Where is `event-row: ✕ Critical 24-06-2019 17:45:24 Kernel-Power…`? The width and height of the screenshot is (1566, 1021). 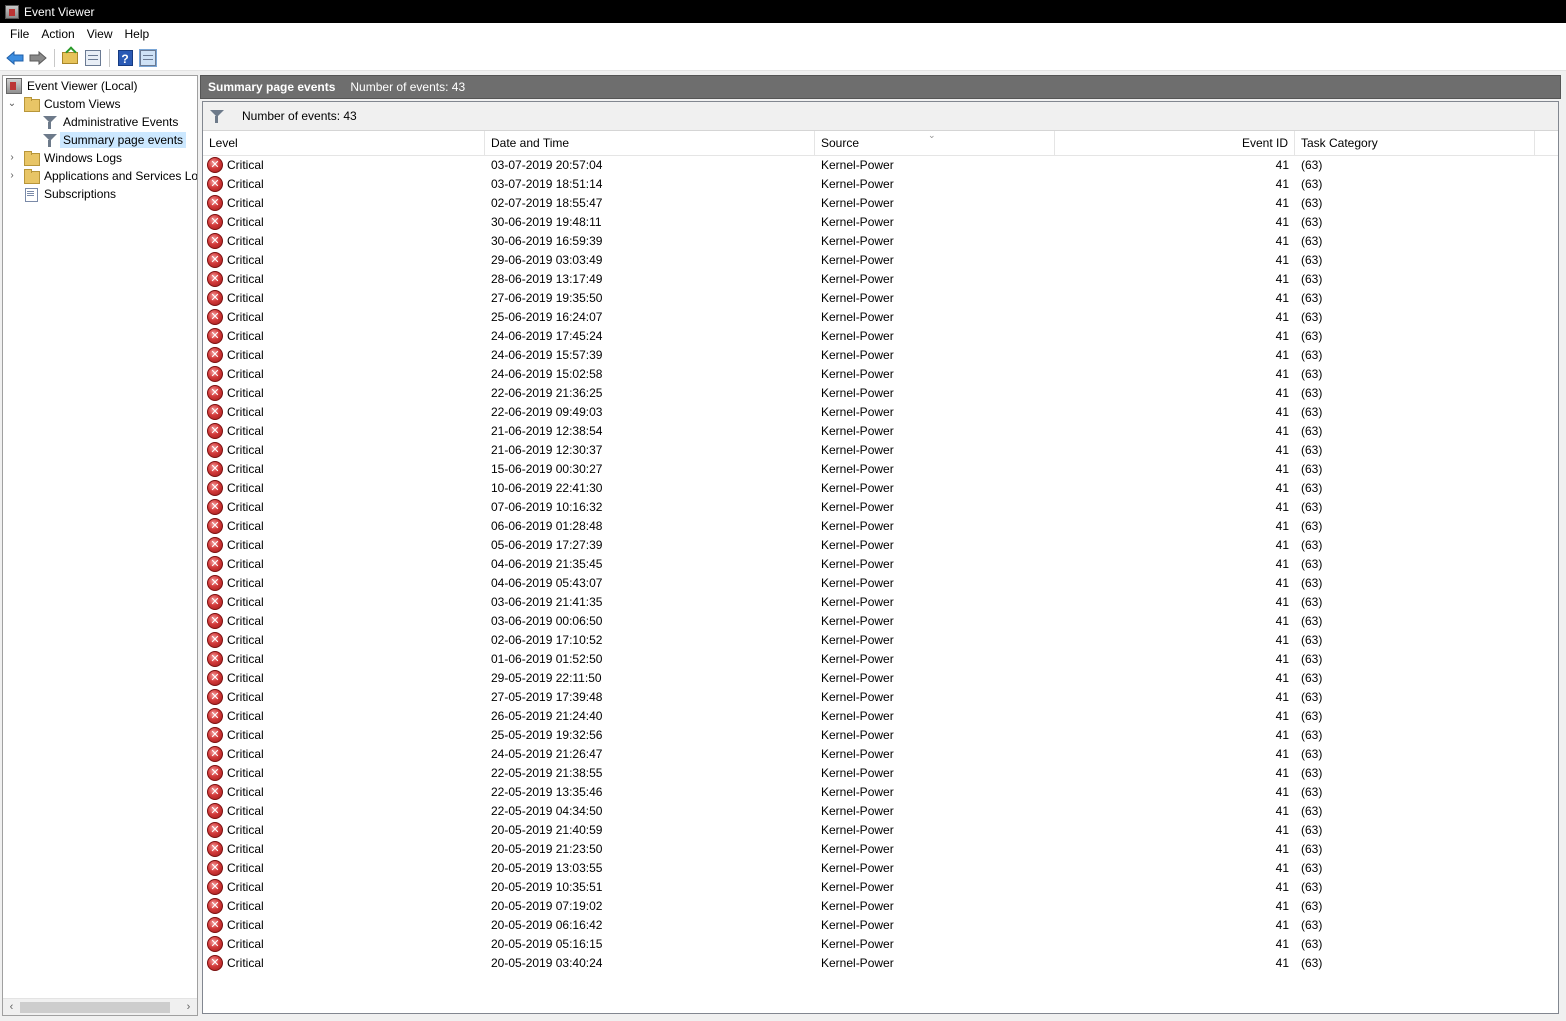 event-row: ✕ Critical 24-06-2019 17:45:24 Kernel-Power… is located at coordinates (880, 336).